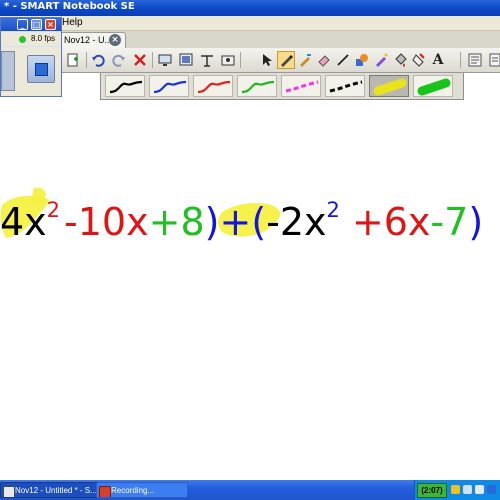 The image size is (500, 500). I want to click on recording-timer: (2:07), so click(432, 490).